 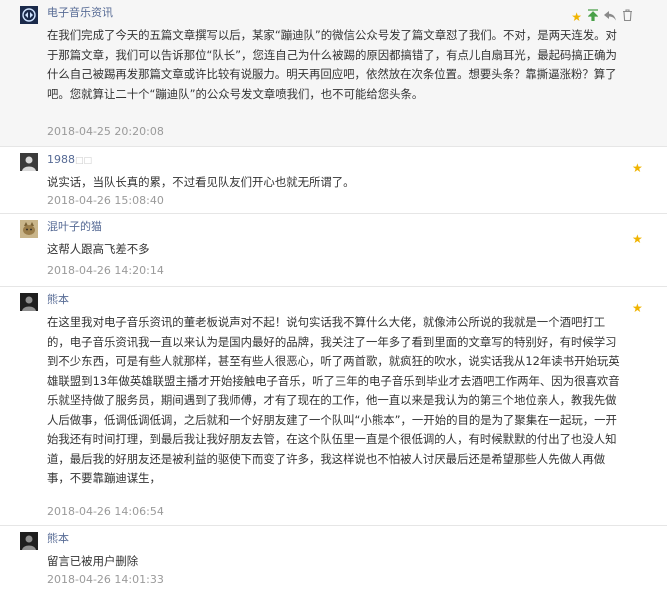 What do you see at coordinates (610, 17) in the screenshot?
I see `reply-icon` at bounding box center [610, 17].